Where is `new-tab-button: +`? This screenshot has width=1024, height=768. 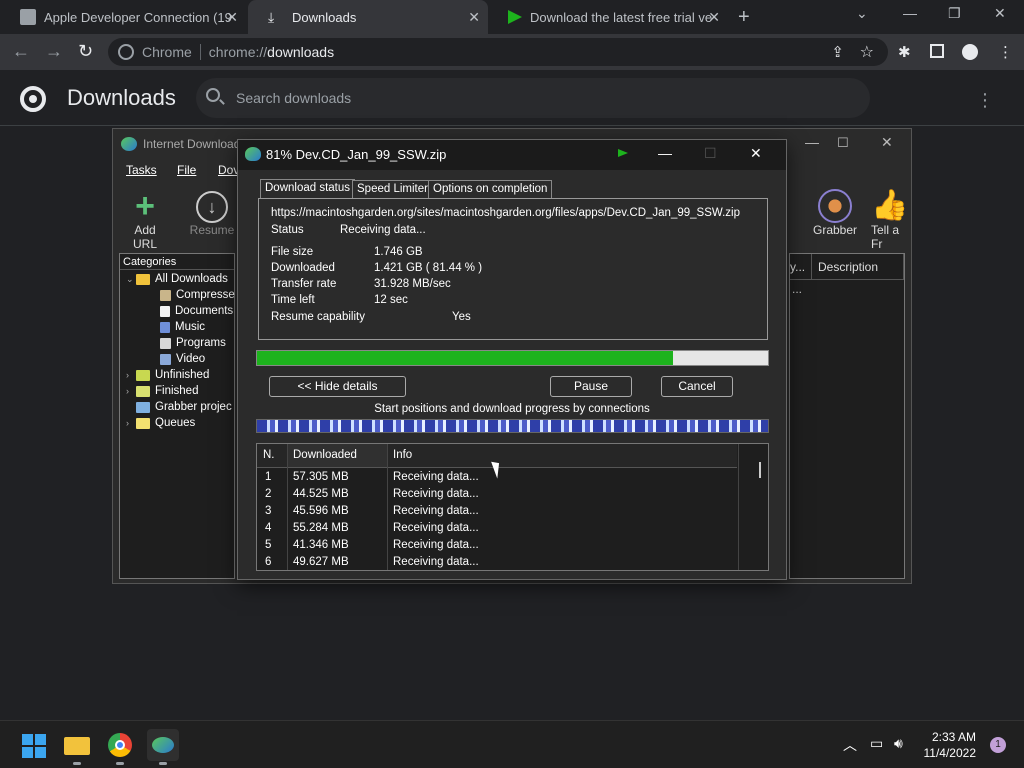
new-tab-button: + is located at coordinates (744, 17).